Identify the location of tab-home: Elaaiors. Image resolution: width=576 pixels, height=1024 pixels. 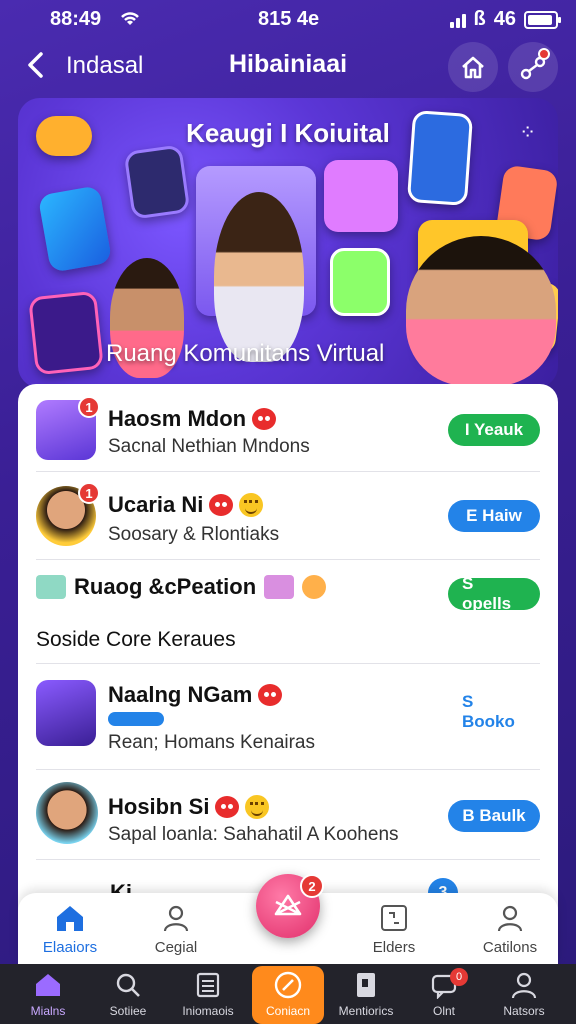
(70, 928).